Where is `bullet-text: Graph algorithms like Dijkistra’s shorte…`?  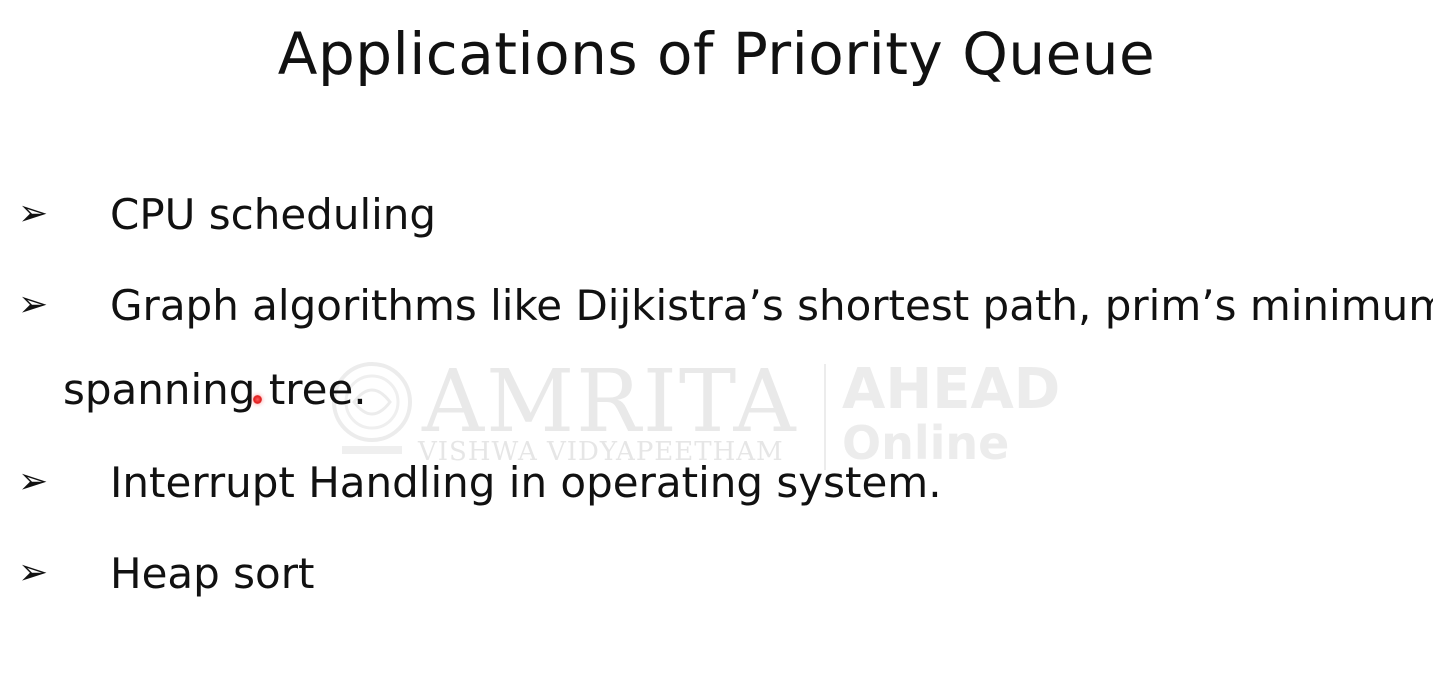 bullet-text: Graph algorithms like Dijkistra’s shorte… is located at coordinates (771, 305).